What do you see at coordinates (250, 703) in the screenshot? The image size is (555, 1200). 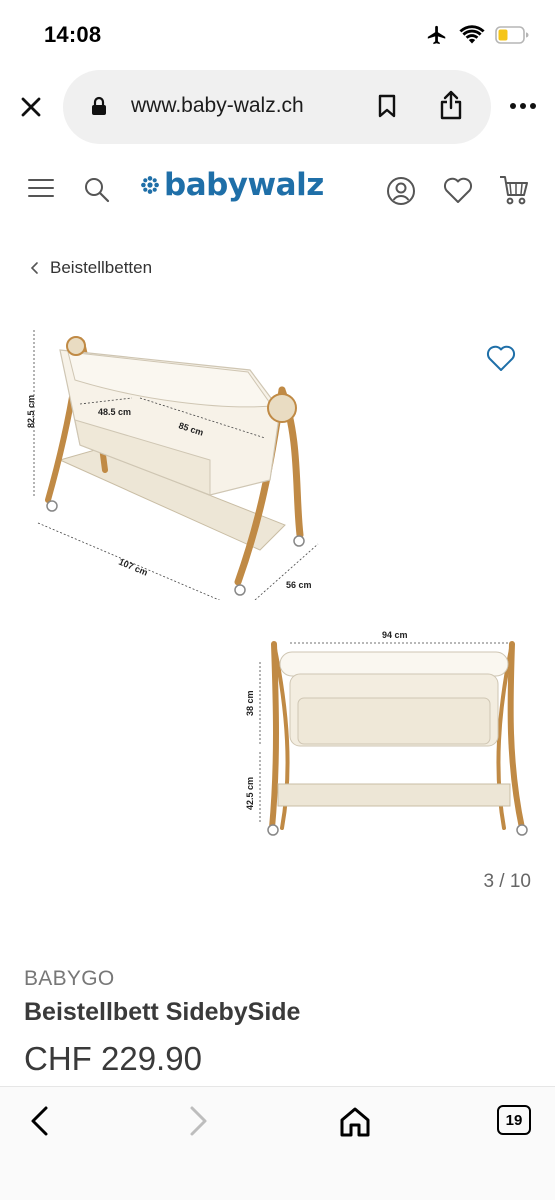 I see `dim-bed-height: 38 cm` at bounding box center [250, 703].